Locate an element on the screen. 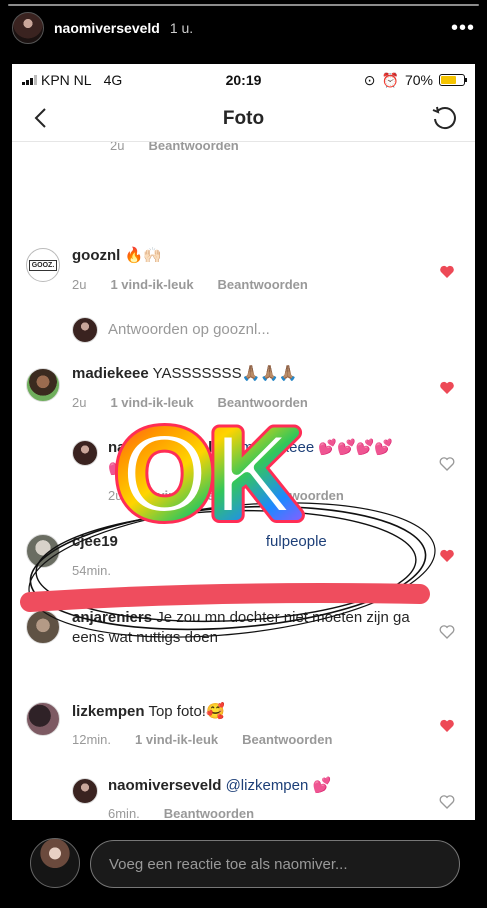 The width and height of the screenshot is (487, 908). mention-link: @madiekeee is located at coordinates (270, 447).